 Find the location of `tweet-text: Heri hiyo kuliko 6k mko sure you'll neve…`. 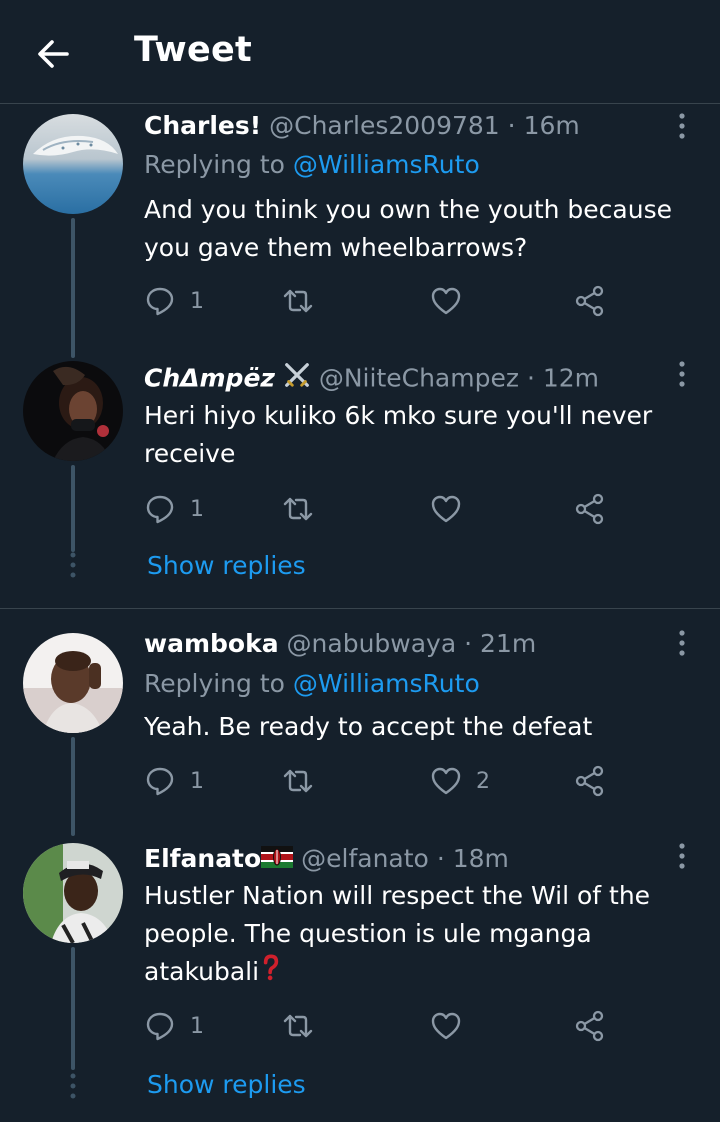

tweet-text: Heri hiyo kuliko 6k mko sure you'll neve… is located at coordinates (398, 434).